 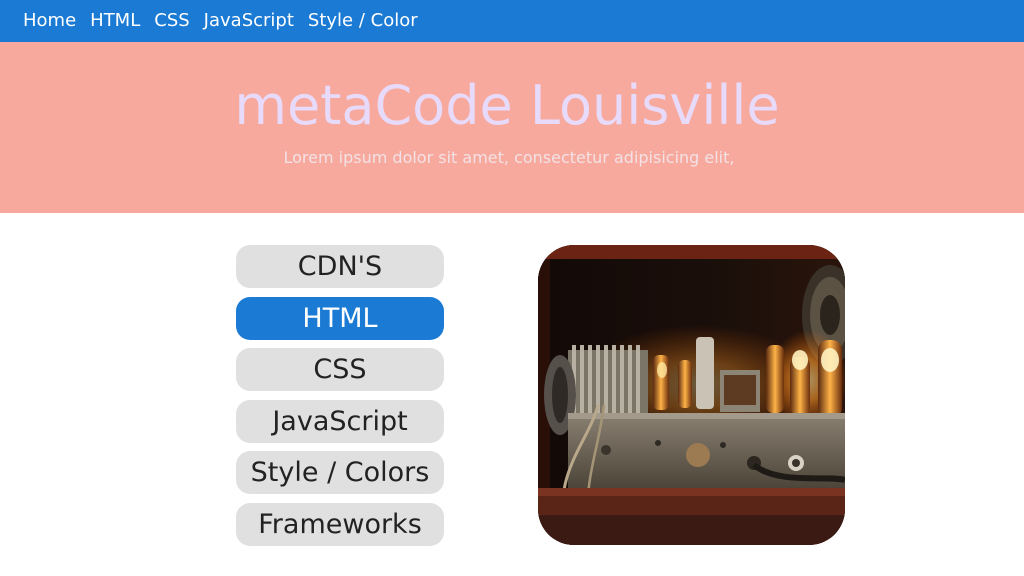 I want to click on menu-button-html: HTML, so click(x=340, y=318).